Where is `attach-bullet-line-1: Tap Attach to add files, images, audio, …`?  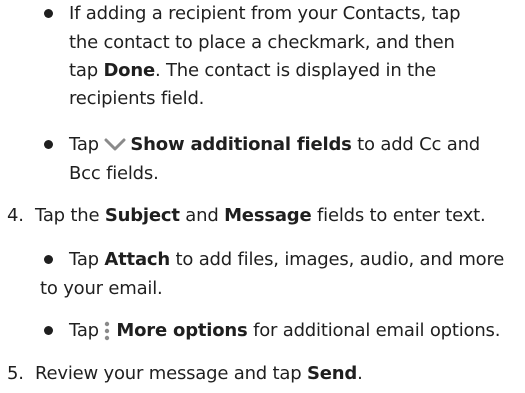 attach-bullet-line-1: Tap Attach to add files, images, audio, … is located at coordinates (287, 259).